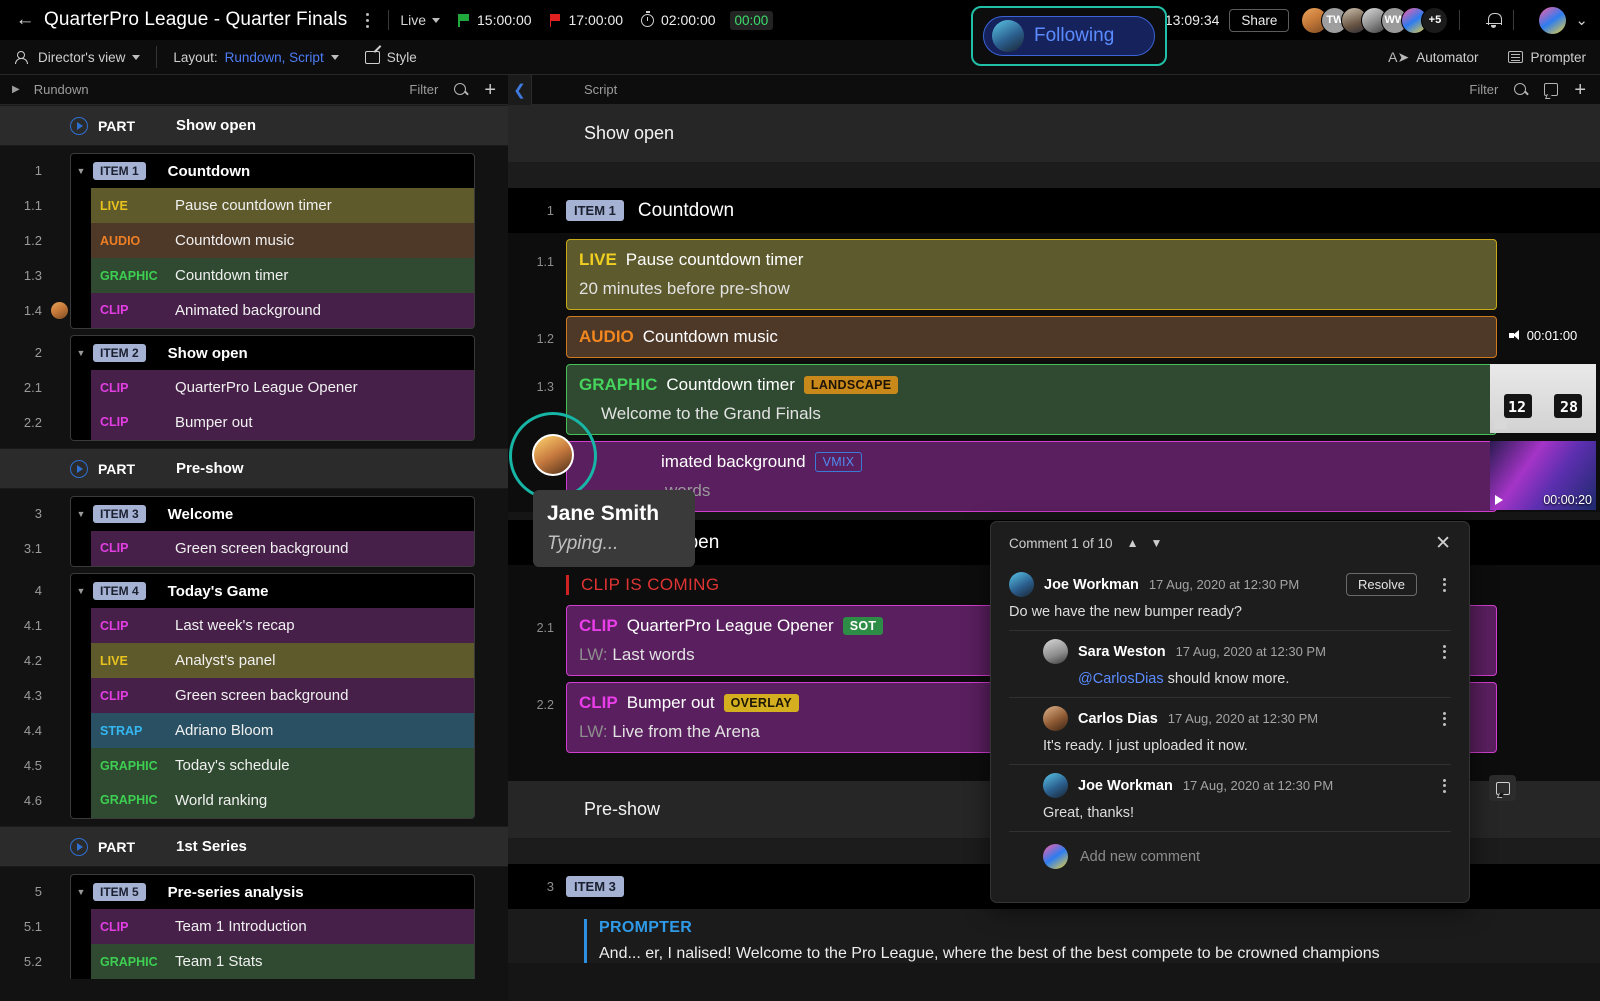 The image size is (1600, 1001). What do you see at coordinates (272, 513) in the screenshot?
I see `item-header: ▼ ITEM 3 Welcome` at bounding box center [272, 513].